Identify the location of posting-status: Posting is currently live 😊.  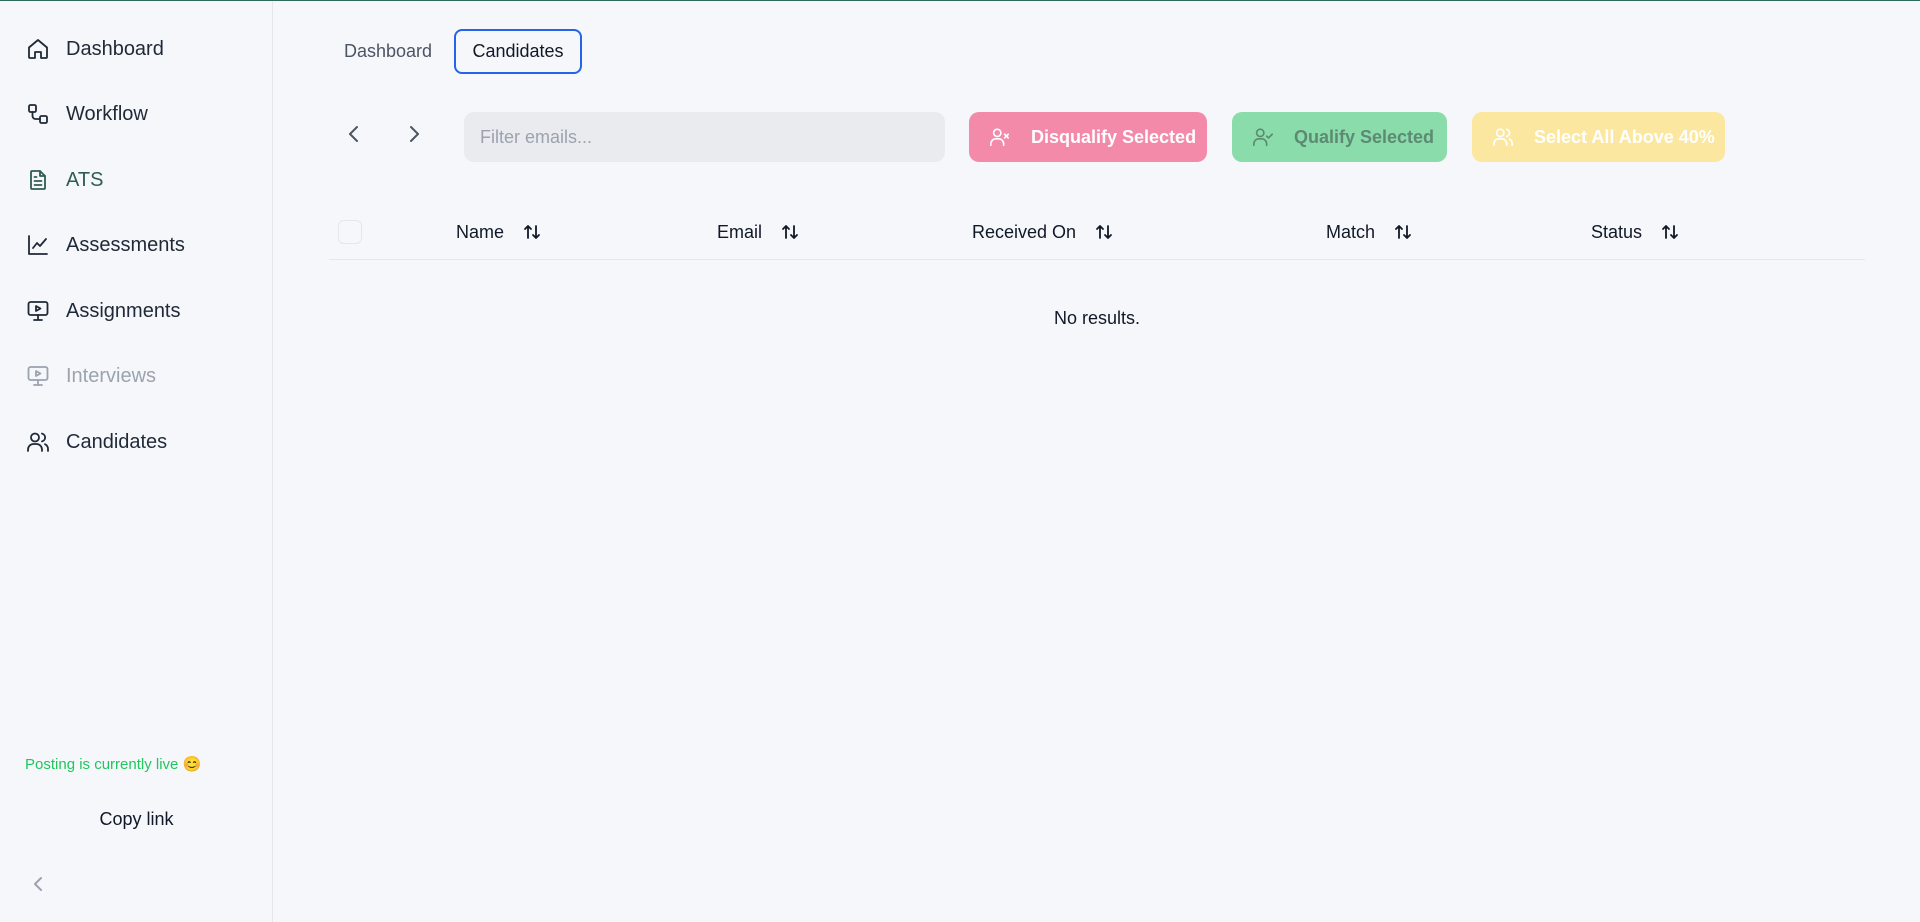
(113, 764).